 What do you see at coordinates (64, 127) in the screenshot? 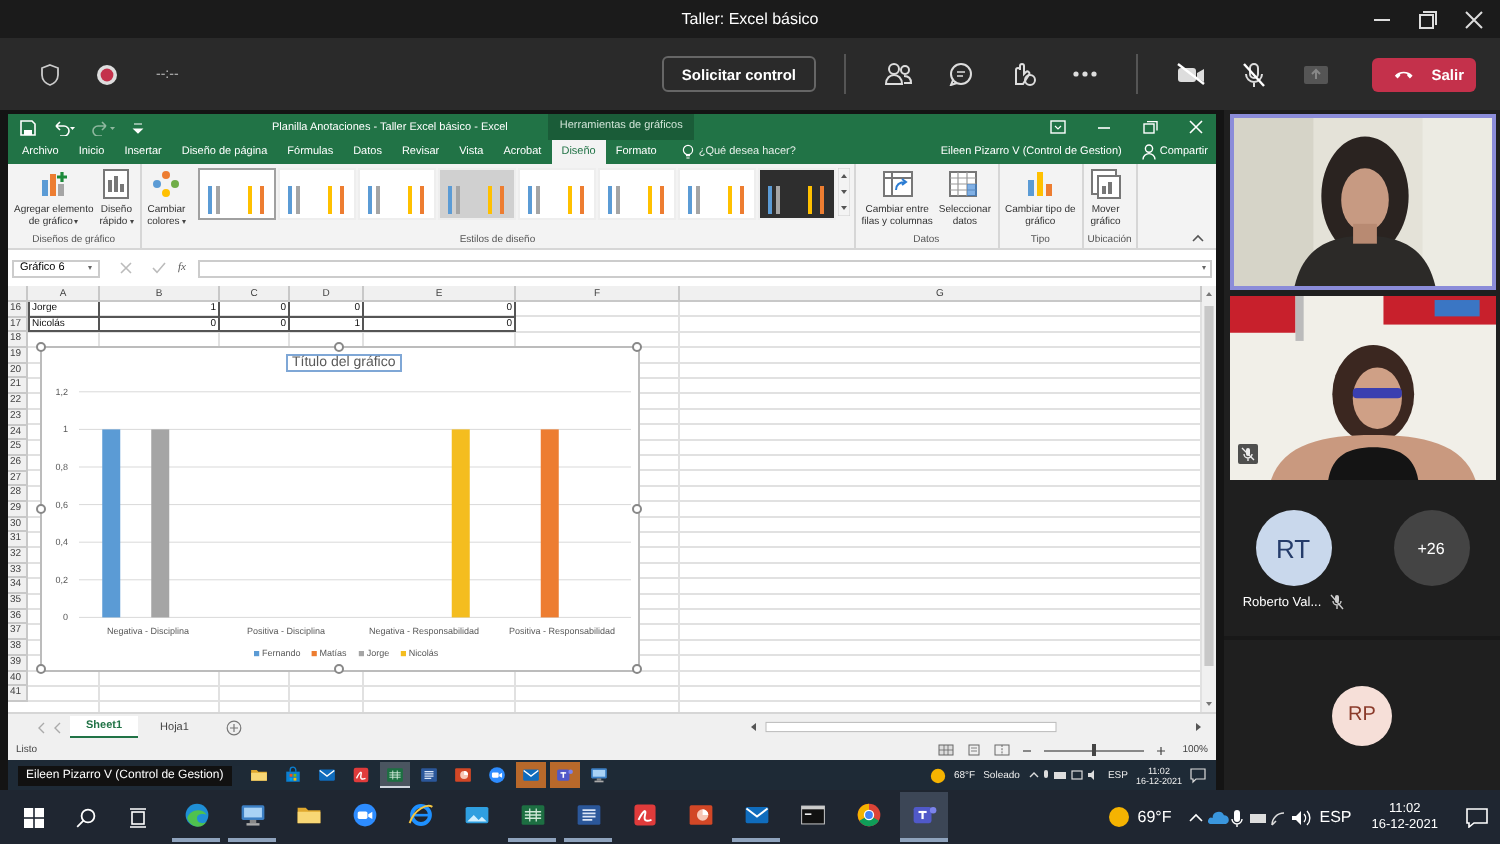
I see `undo-icon` at bounding box center [64, 127].